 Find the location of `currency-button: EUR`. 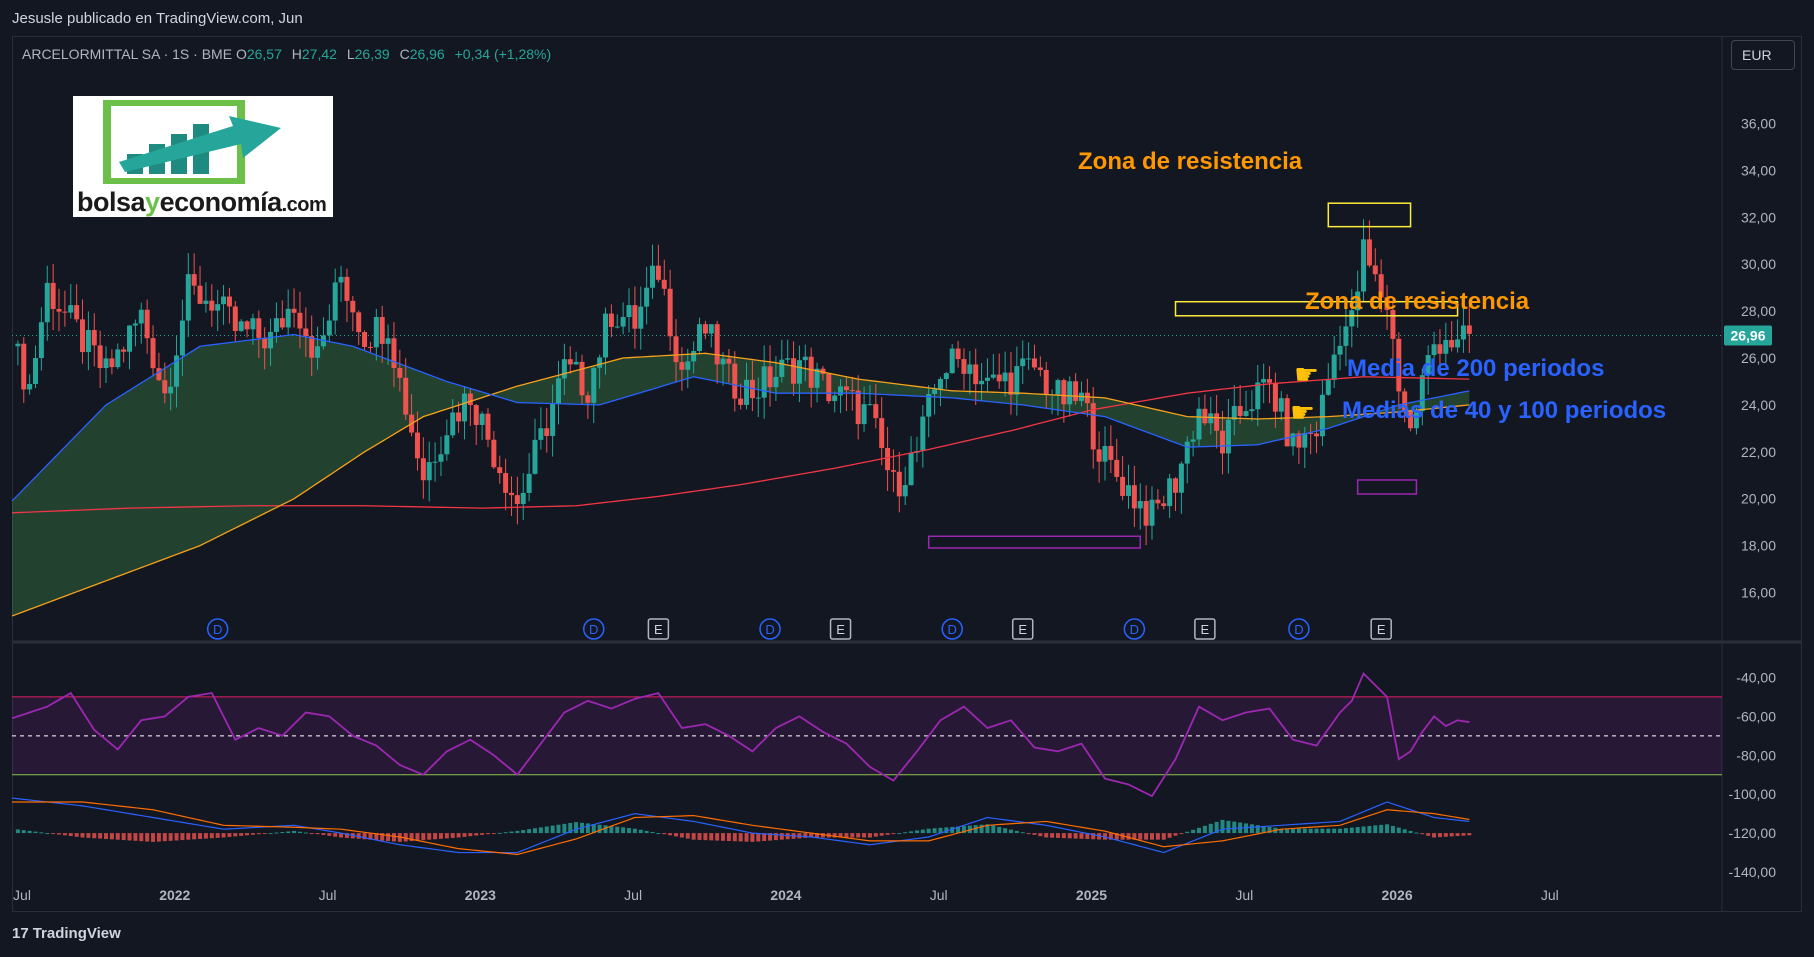

currency-button: EUR is located at coordinates (1763, 55).